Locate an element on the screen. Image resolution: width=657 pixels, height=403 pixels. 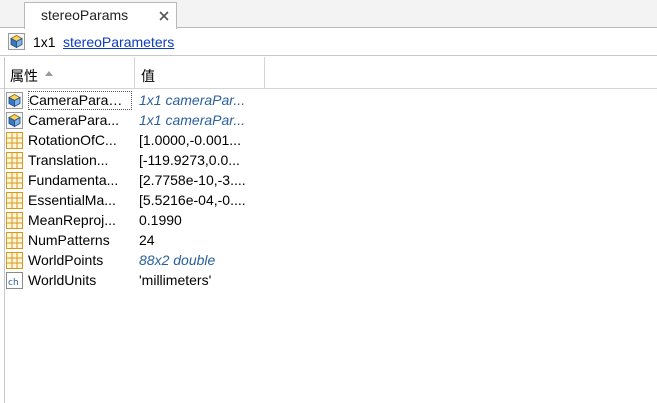
table-row: MeanReproj... 0.1990 is located at coordinates (331, 220).